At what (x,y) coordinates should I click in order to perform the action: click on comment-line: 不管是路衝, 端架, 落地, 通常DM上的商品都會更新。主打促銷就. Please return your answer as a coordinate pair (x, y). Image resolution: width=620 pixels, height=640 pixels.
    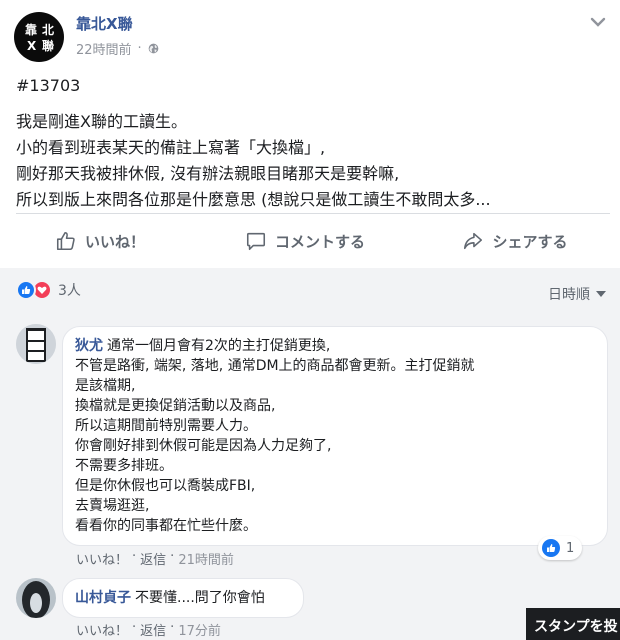
    Looking at the image, I should click on (275, 366).